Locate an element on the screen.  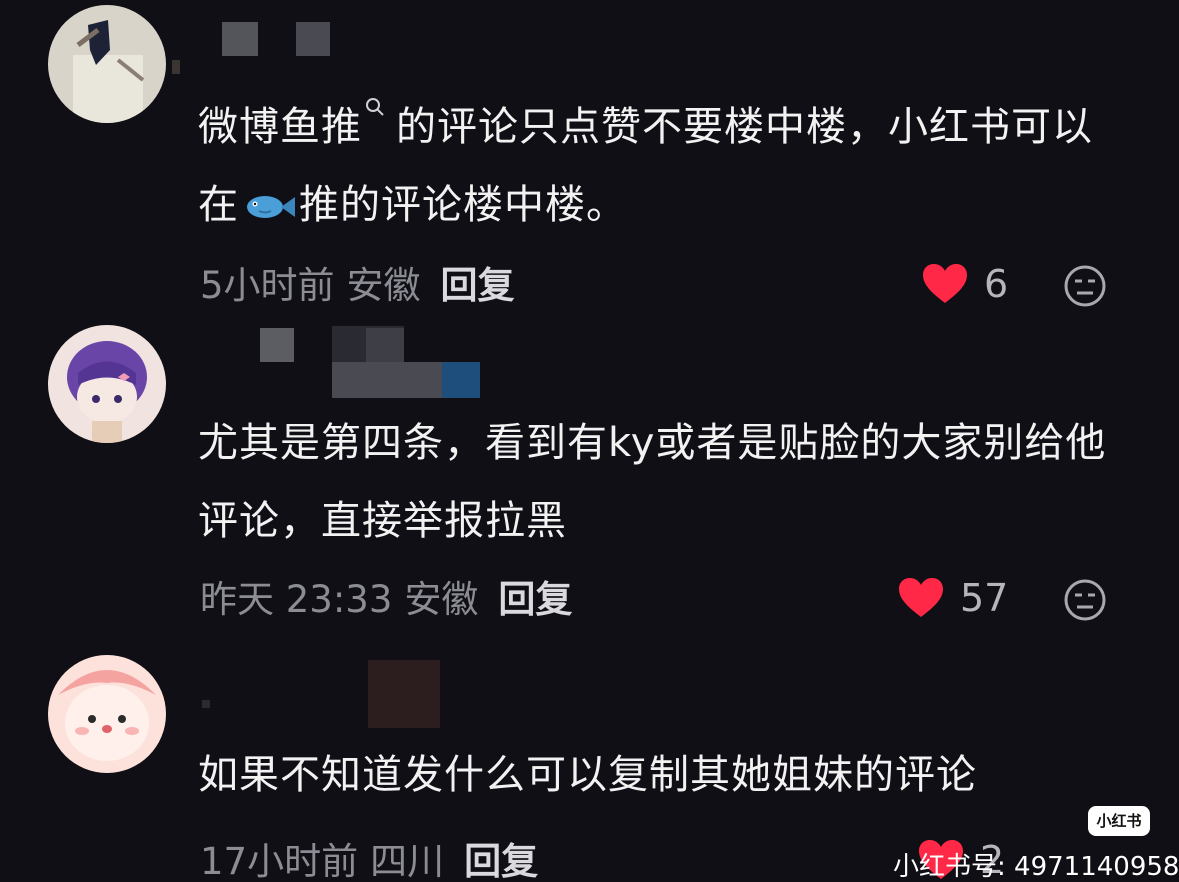
fish-emoji-icon is located at coordinates (271, 207).